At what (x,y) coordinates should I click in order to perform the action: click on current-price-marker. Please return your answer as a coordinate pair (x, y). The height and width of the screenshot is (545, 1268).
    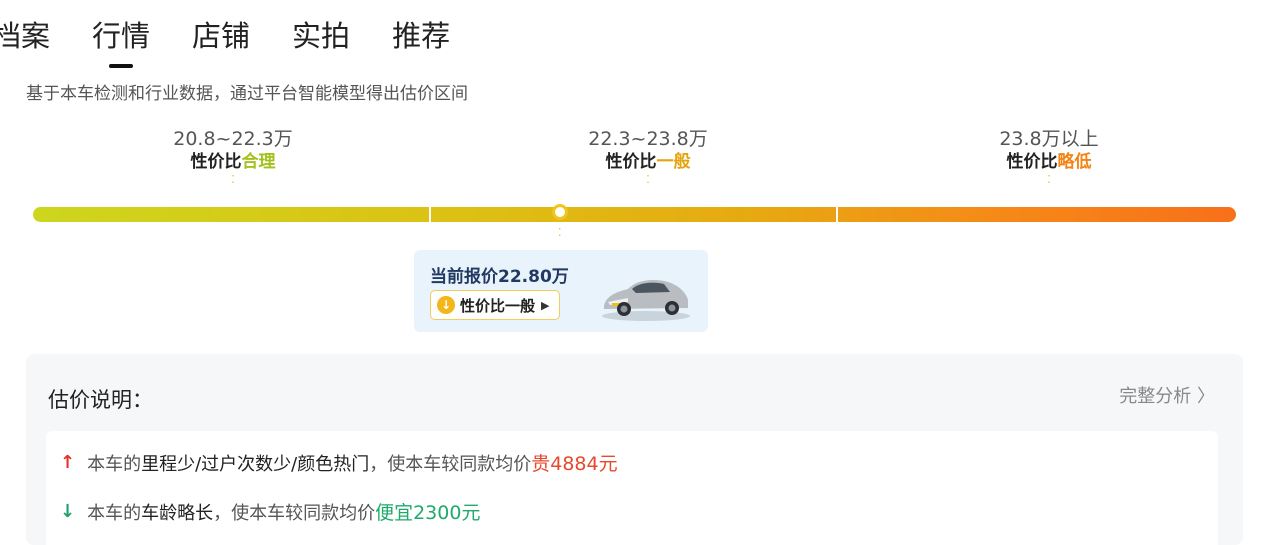
    Looking at the image, I should click on (560, 212).